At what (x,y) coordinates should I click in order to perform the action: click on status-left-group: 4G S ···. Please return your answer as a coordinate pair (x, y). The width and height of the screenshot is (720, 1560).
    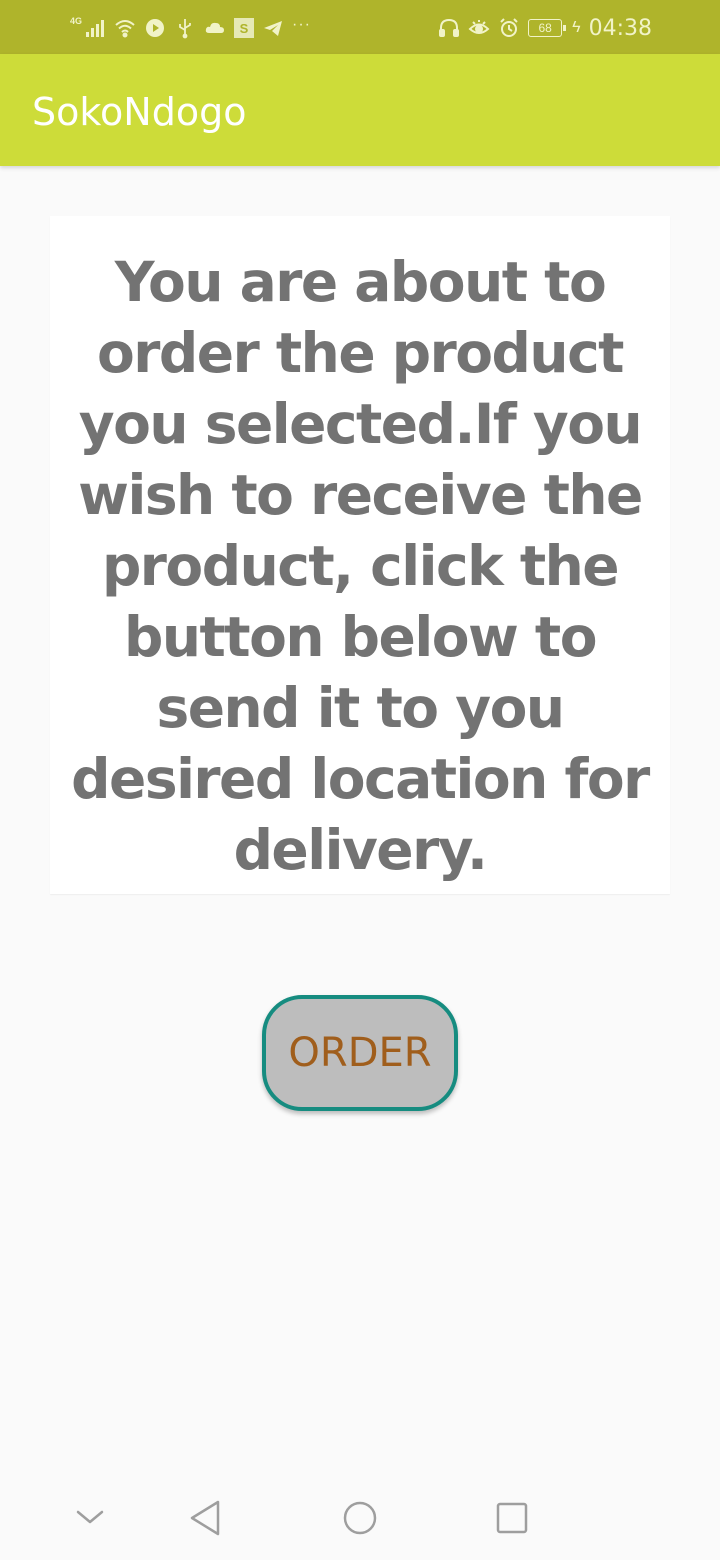
    Looking at the image, I should click on (190, 28).